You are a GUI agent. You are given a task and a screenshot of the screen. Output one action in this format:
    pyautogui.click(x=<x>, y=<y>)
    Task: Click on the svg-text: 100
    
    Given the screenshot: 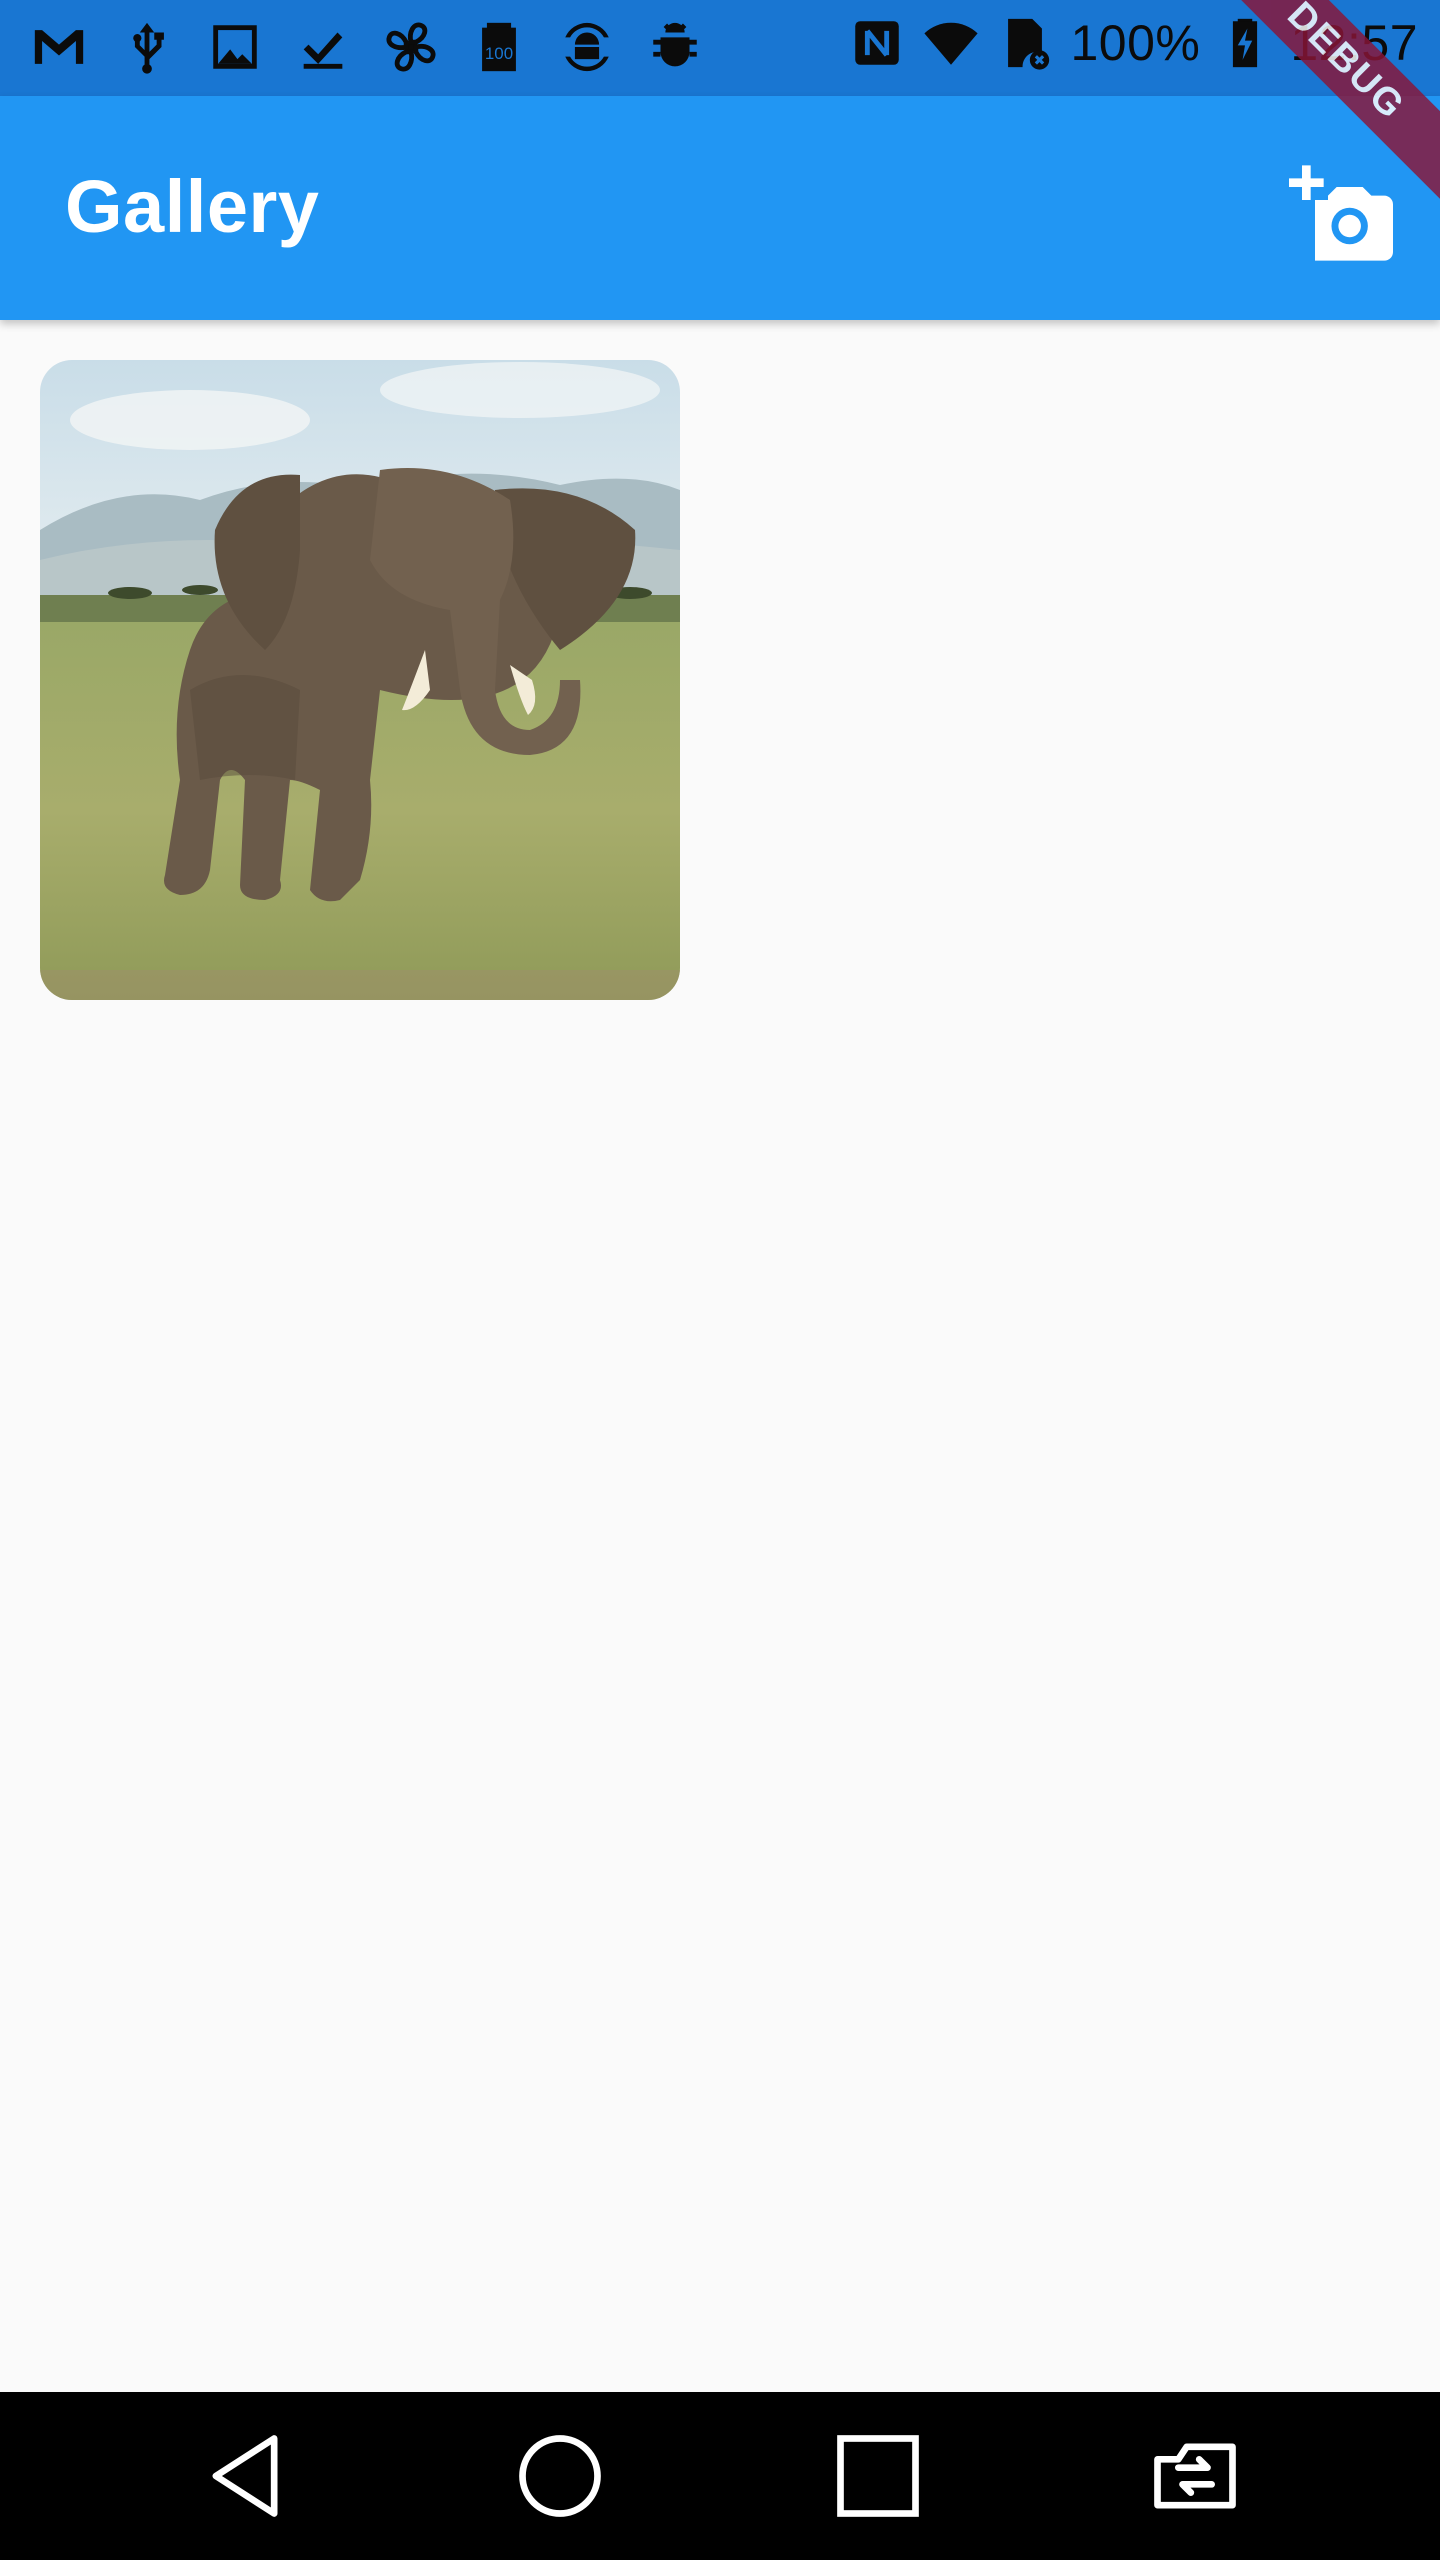 What is the action you would take?
    pyautogui.click(x=499, y=53)
    